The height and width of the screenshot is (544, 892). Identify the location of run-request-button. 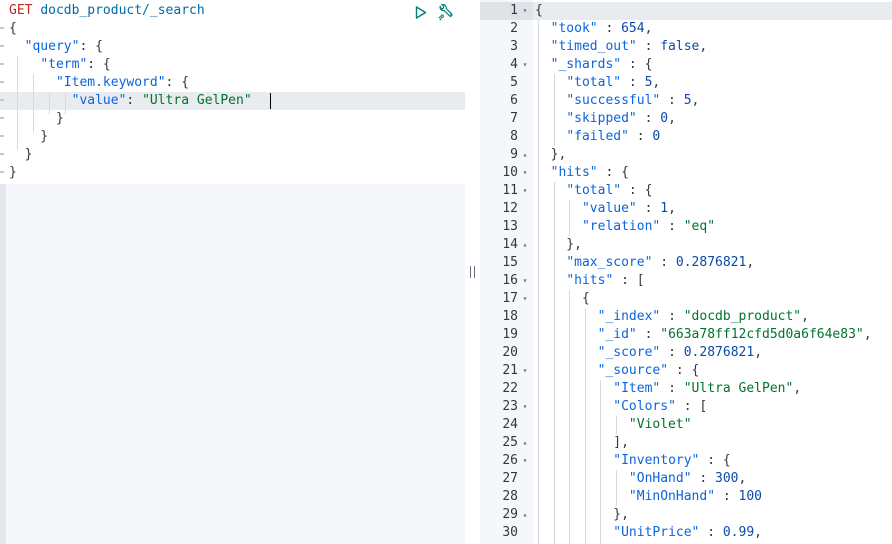
(421, 12).